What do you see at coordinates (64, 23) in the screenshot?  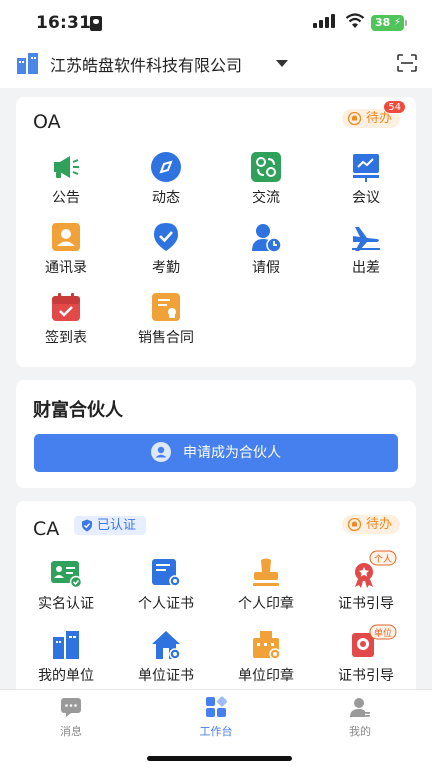 I see `status-time: 16:31` at bounding box center [64, 23].